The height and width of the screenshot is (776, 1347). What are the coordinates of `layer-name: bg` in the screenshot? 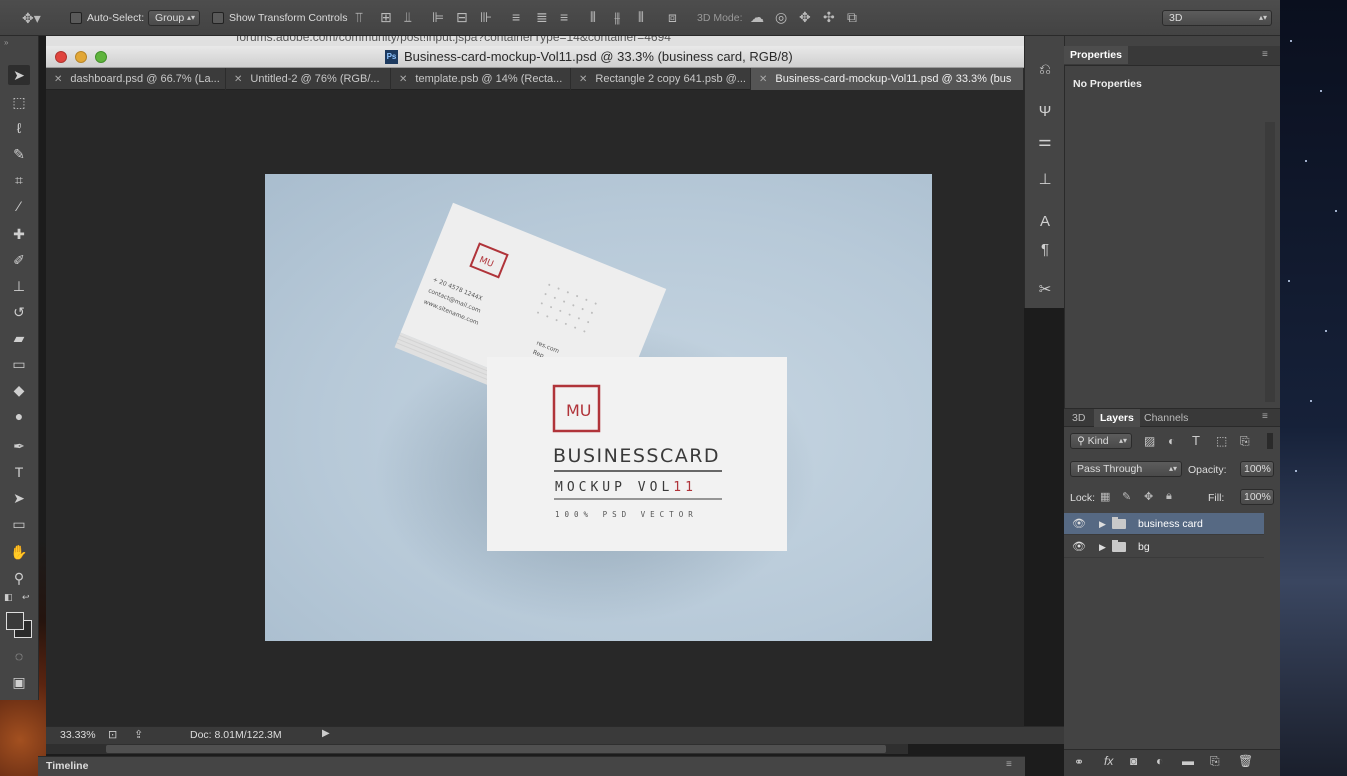 It's located at (1144, 547).